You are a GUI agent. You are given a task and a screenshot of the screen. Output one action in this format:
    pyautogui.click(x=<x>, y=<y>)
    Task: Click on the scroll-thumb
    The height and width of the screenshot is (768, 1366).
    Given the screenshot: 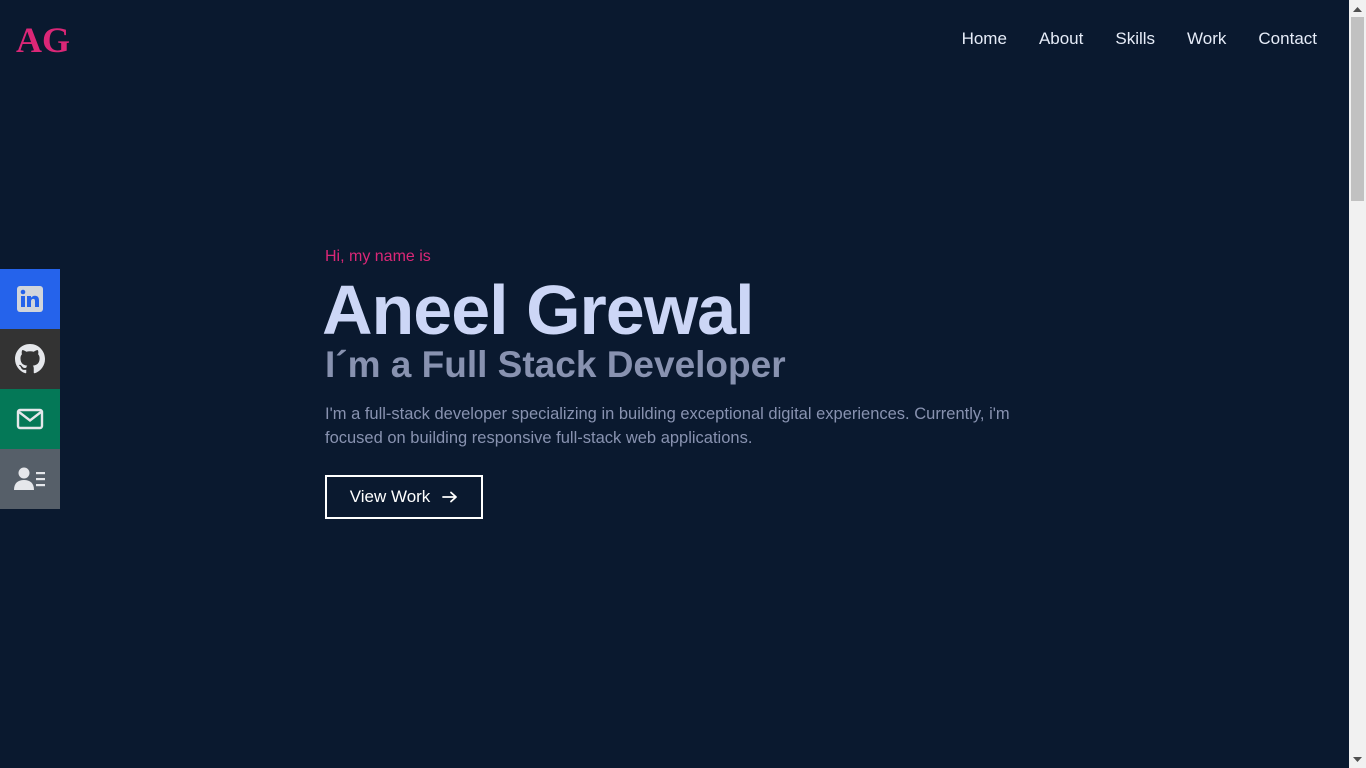 What is the action you would take?
    pyautogui.click(x=1357, y=109)
    